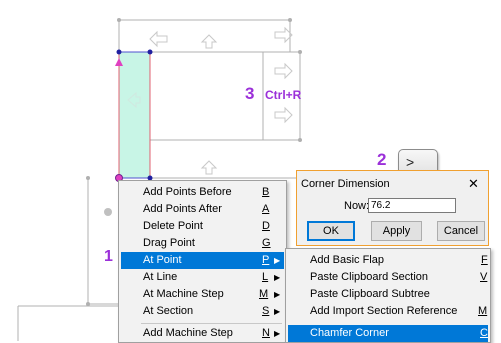 Image resolution: width=501 pixels, height=343 pixels. Describe the element at coordinates (202, 294) in the screenshot. I see `menu-item-at-machine-step: At Machine Step M ▶` at that location.